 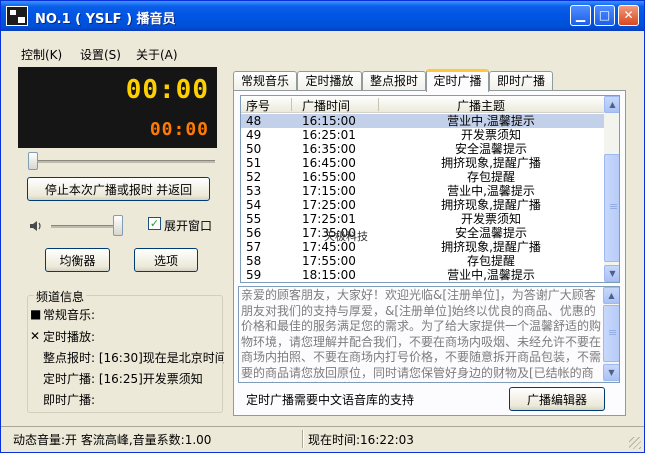 What do you see at coordinates (36, 314) in the screenshot?
I see `music-stop-icon: ■` at bounding box center [36, 314].